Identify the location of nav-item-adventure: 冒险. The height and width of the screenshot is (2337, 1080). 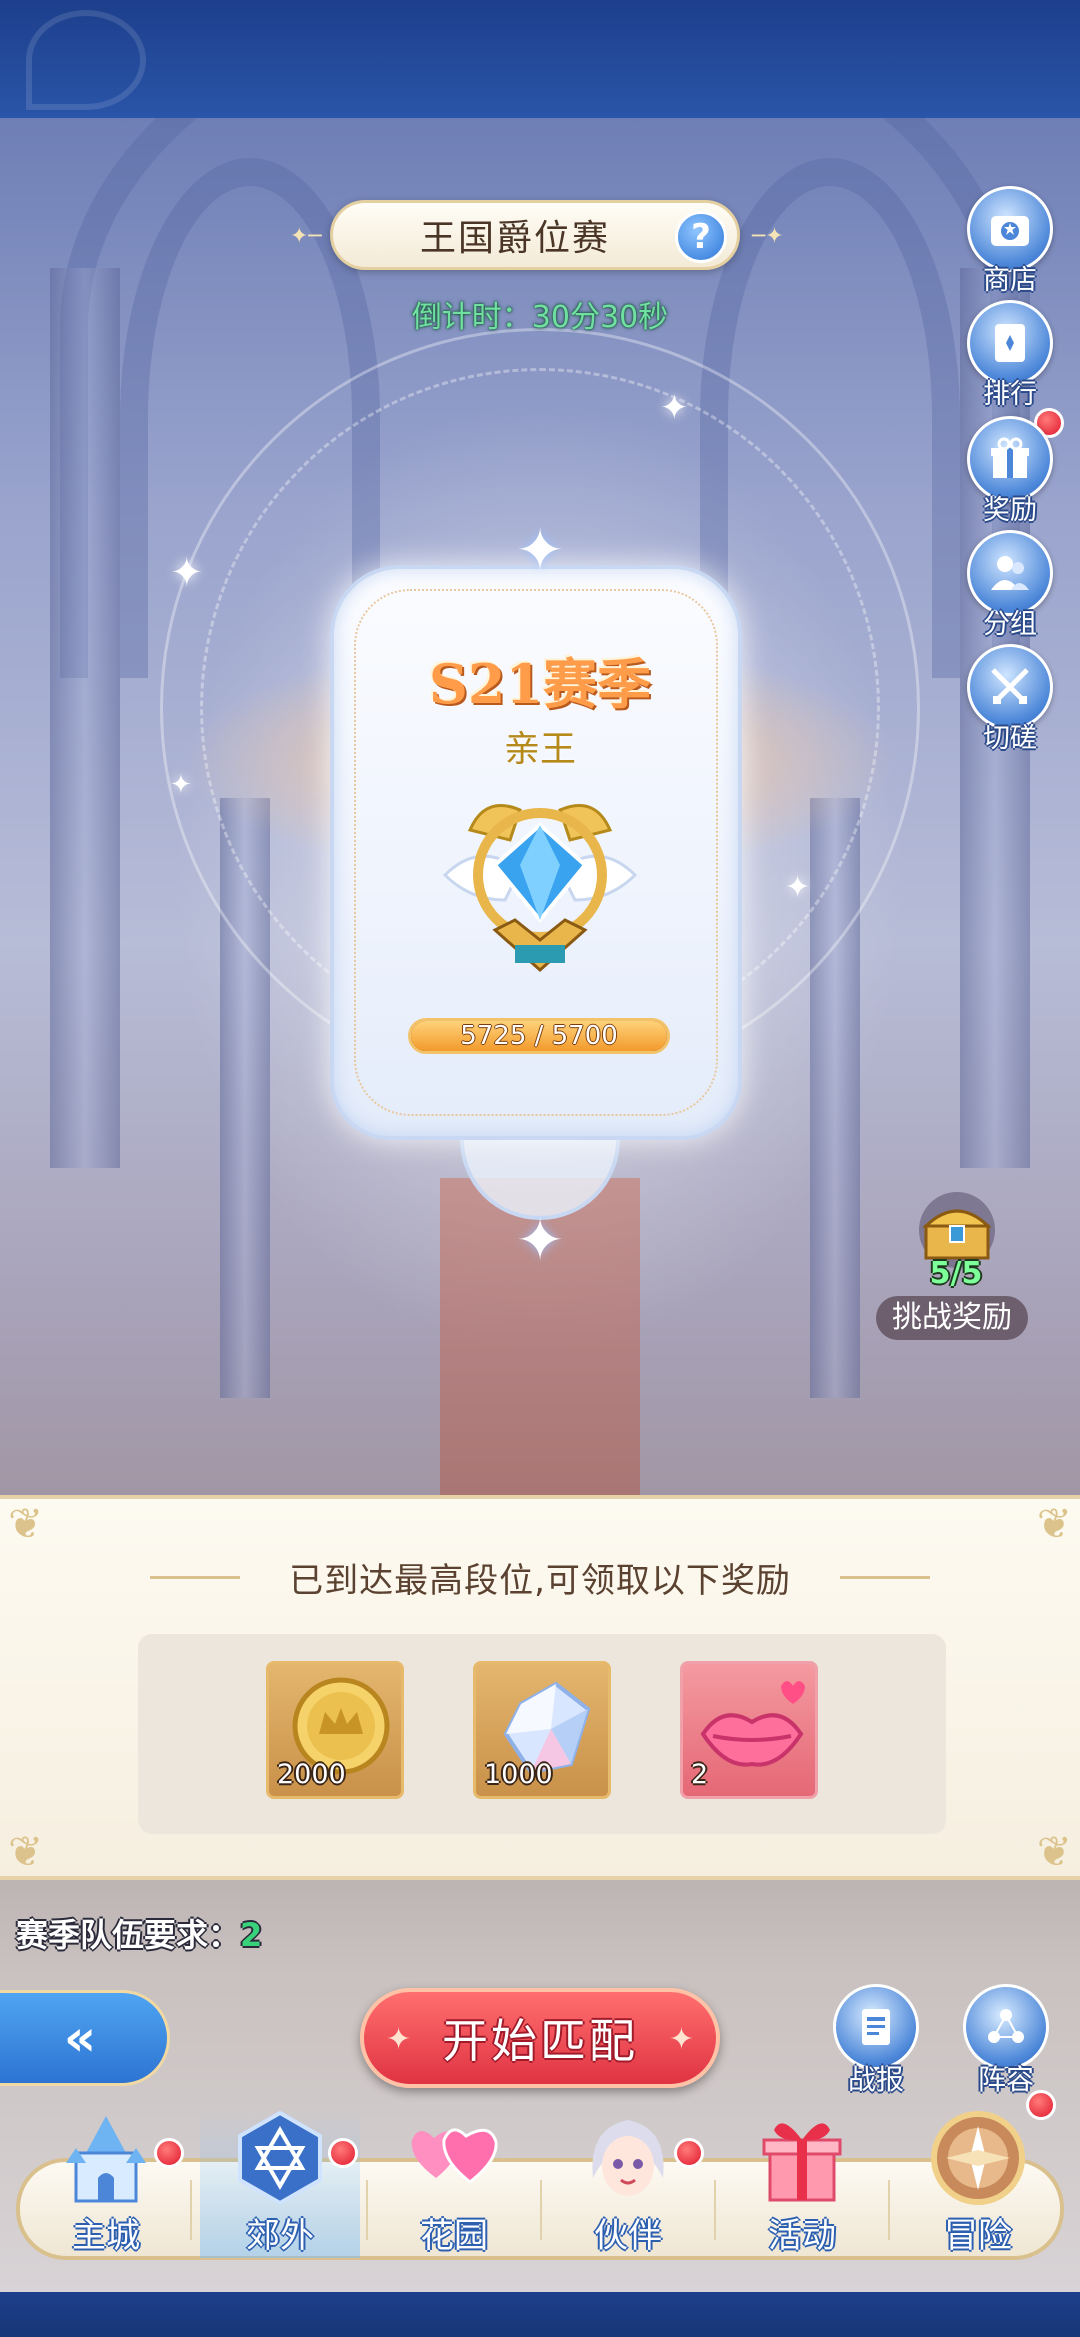
(978, 2183).